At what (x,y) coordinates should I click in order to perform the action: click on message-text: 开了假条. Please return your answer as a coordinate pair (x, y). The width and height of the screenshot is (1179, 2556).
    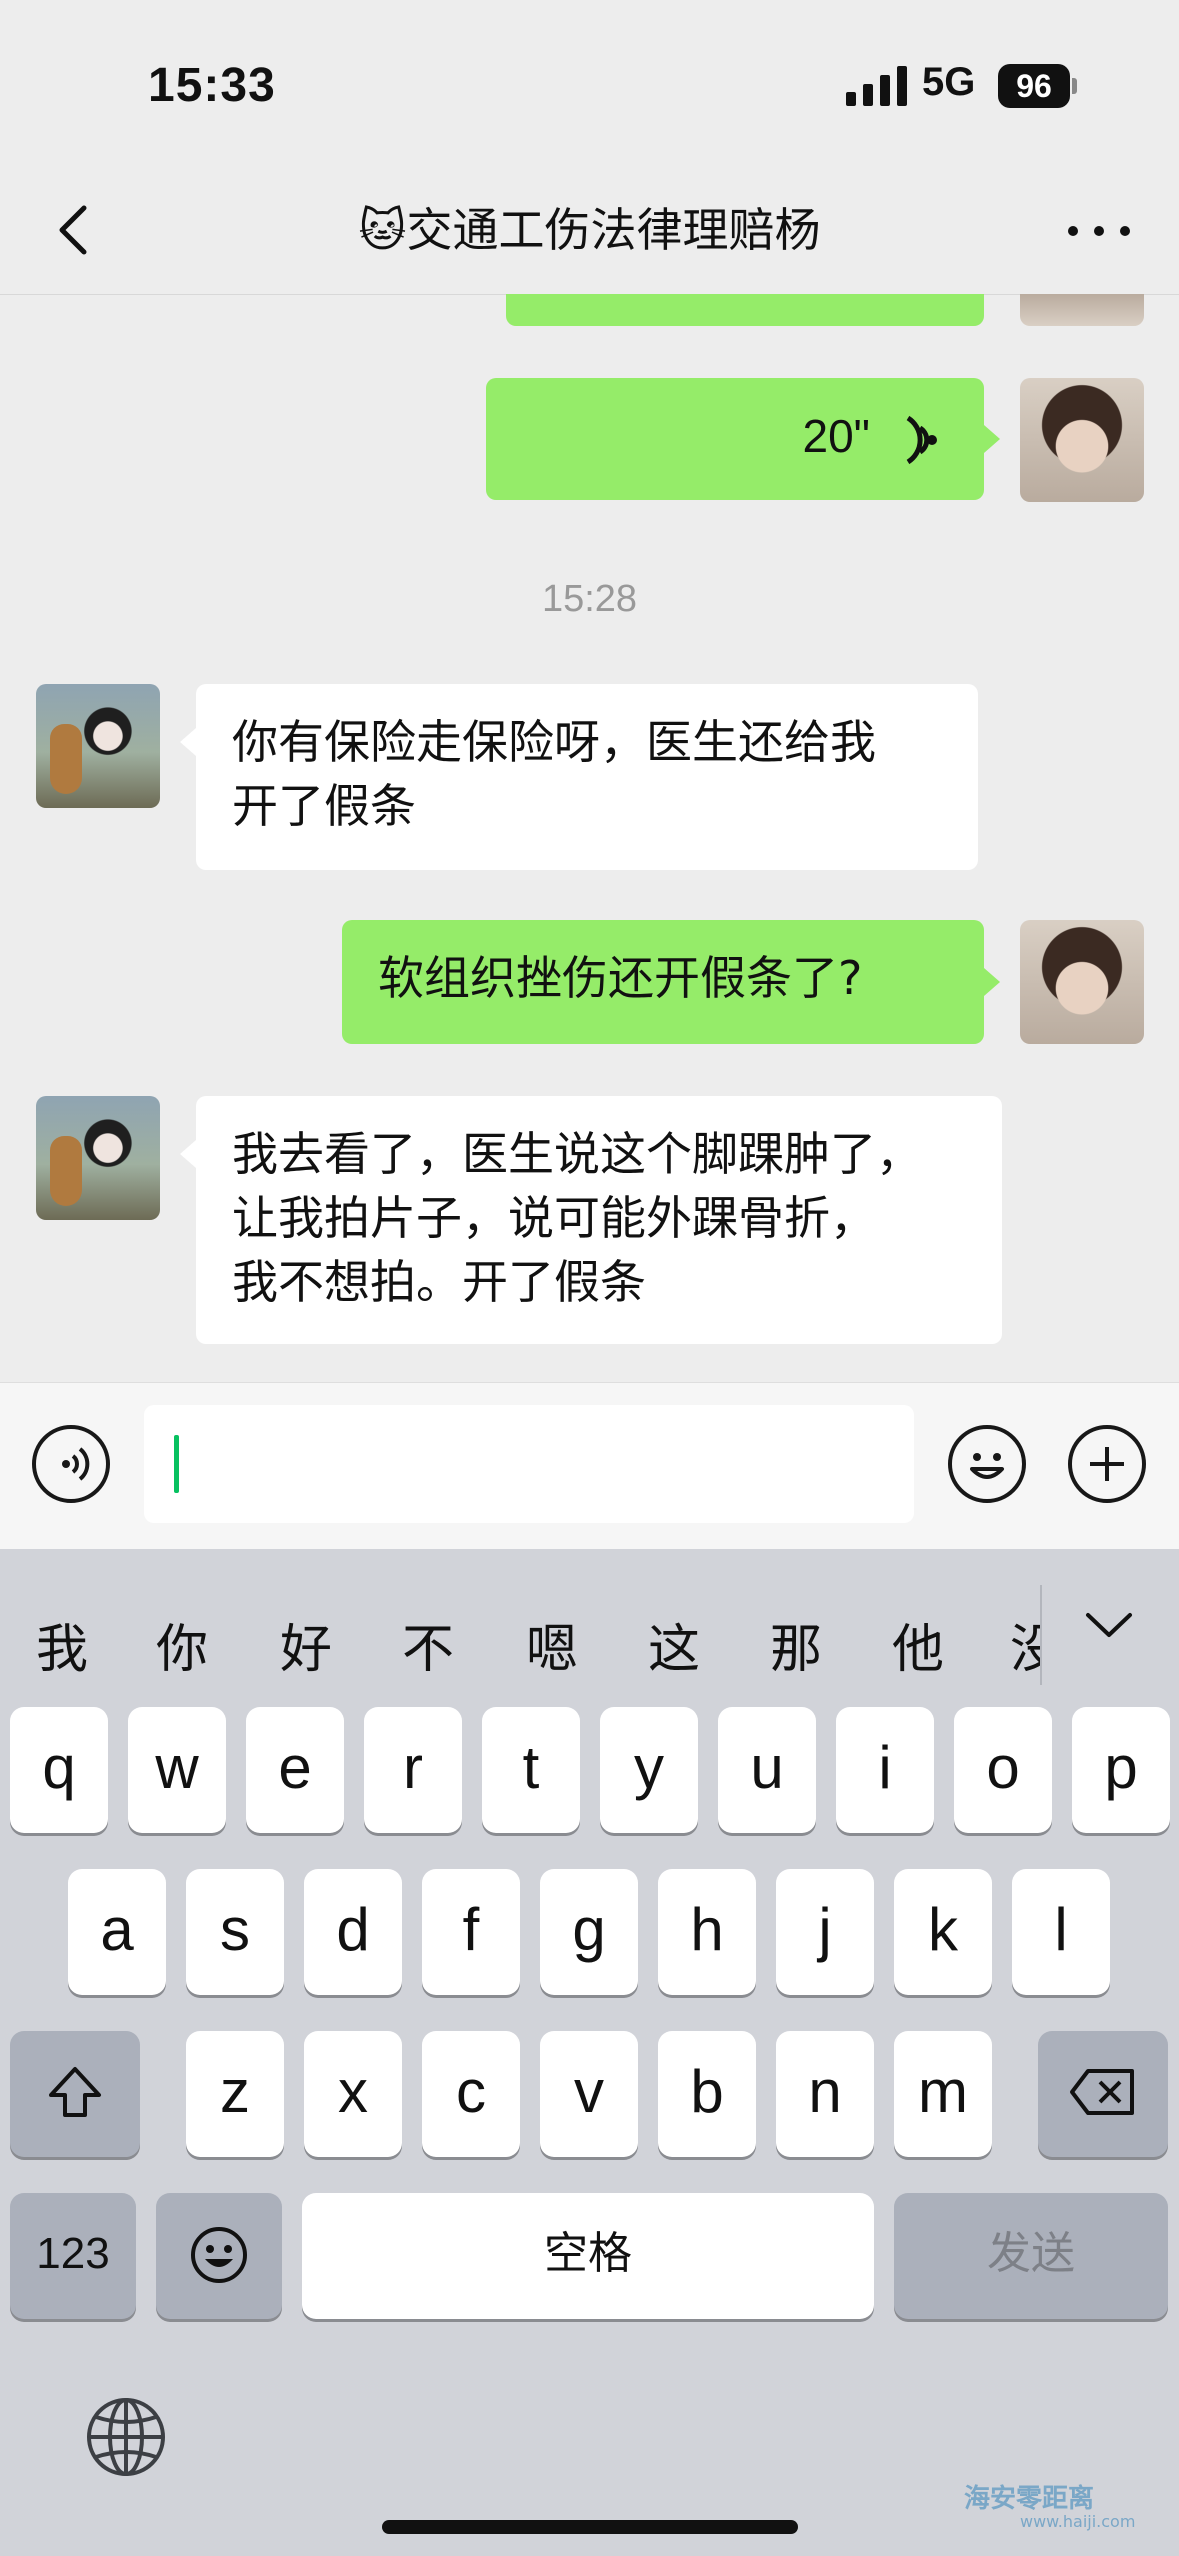
    Looking at the image, I should click on (324, 806).